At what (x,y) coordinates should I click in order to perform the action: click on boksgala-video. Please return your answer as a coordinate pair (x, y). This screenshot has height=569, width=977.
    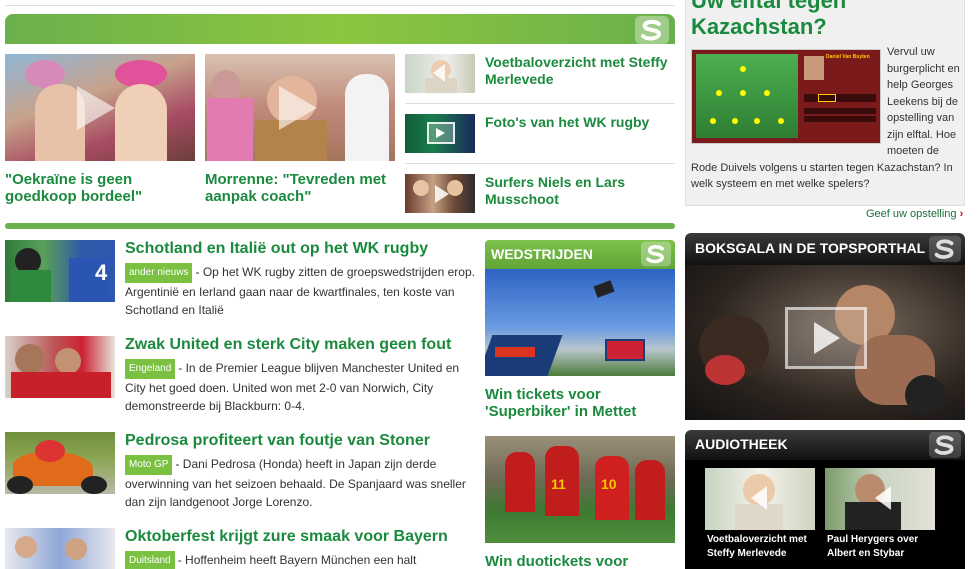
    Looking at the image, I should click on (825, 342).